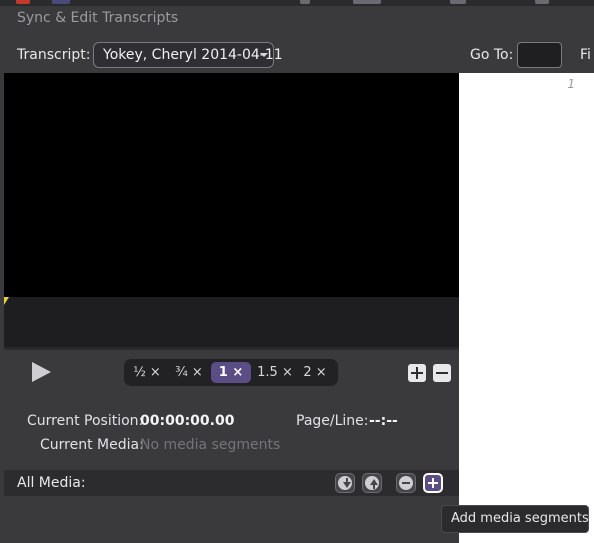 The height and width of the screenshot is (543, 594). I want to click on find-label: Fi, so click(585, 55).